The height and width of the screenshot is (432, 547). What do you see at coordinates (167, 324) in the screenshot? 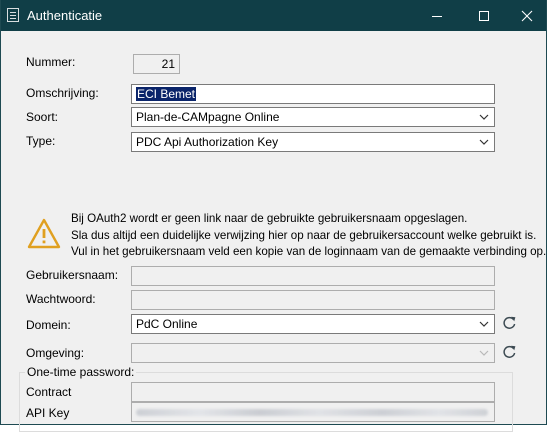
I see `domein-value: PdC Online` at bounding box center [167, 324].